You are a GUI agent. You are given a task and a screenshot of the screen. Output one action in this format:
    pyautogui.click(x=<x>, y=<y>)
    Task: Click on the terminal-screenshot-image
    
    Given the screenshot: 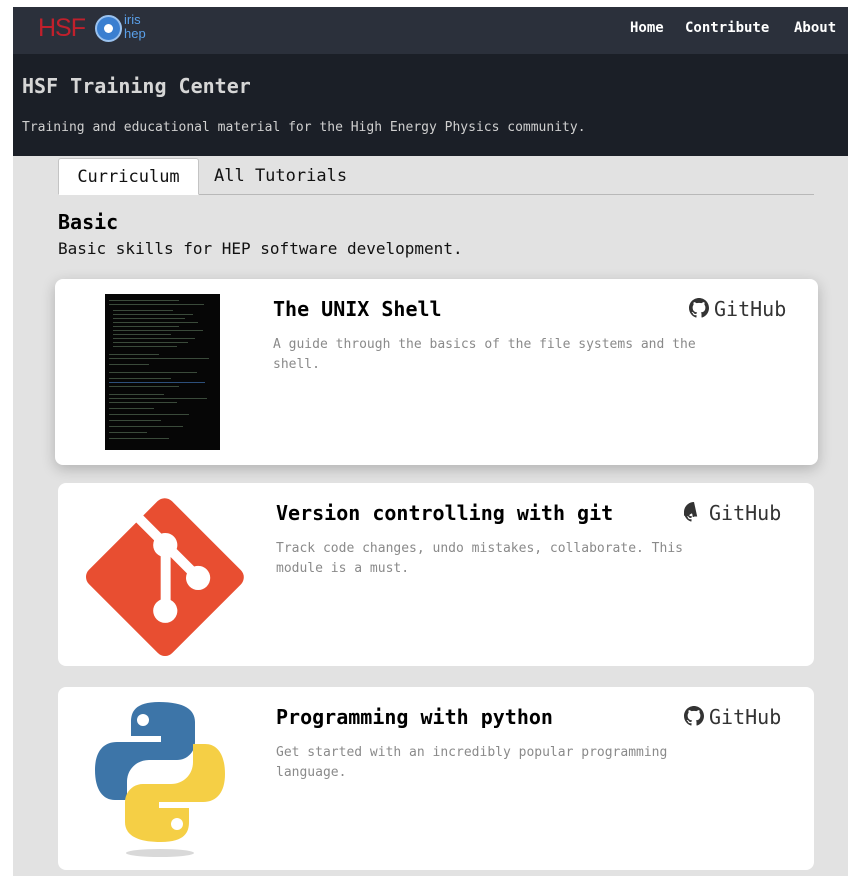 What is the action you would take?
    pyautogui.click(x=162, y=372)
    